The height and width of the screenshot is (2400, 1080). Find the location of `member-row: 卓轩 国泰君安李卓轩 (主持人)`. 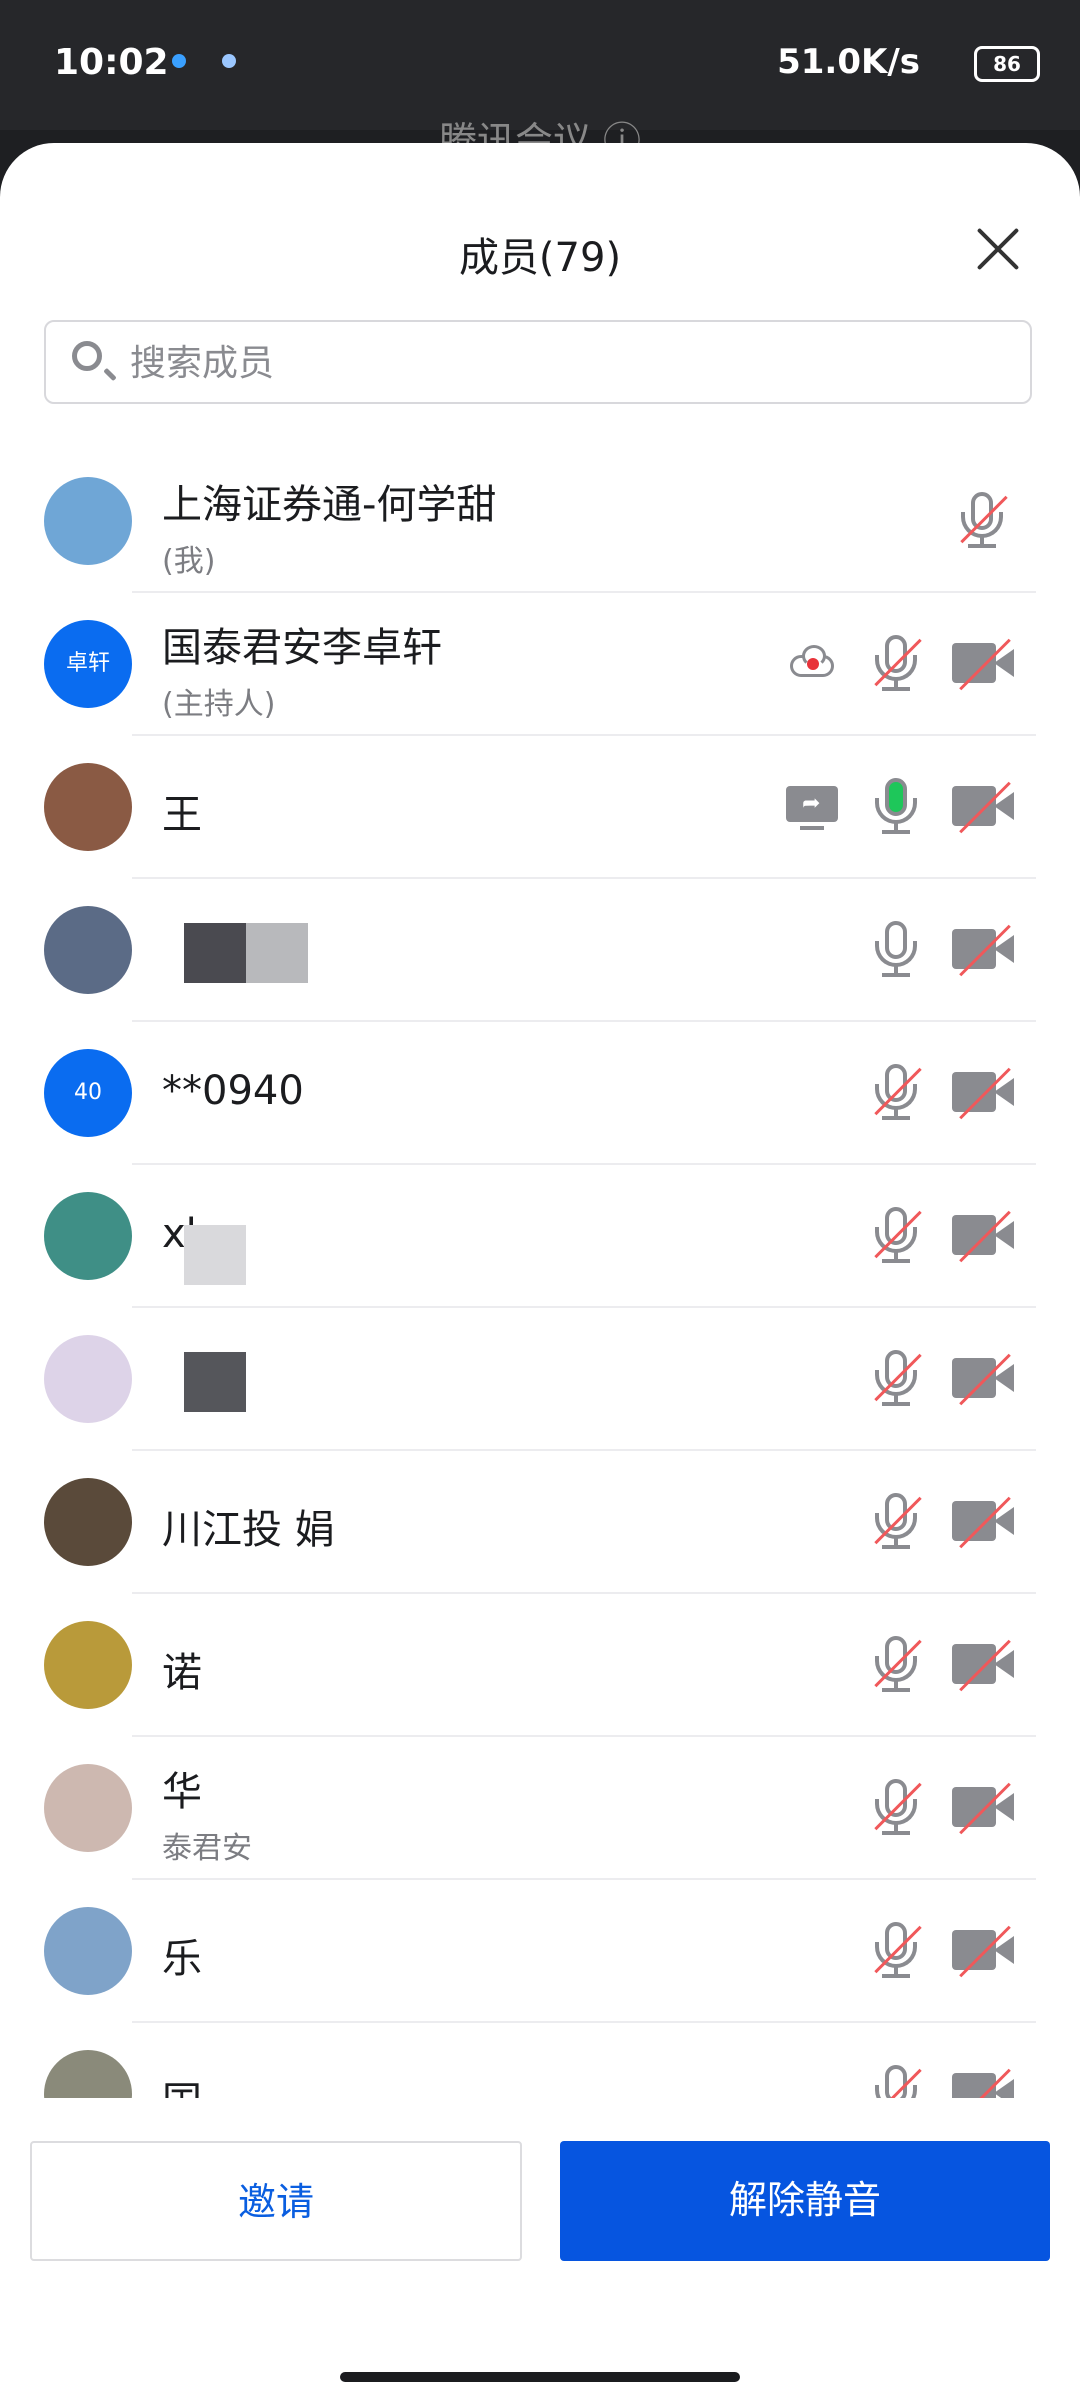

member-row: 卓轩 国泰君安李卓轩 (主持人) is located at coordinates (540, 664).